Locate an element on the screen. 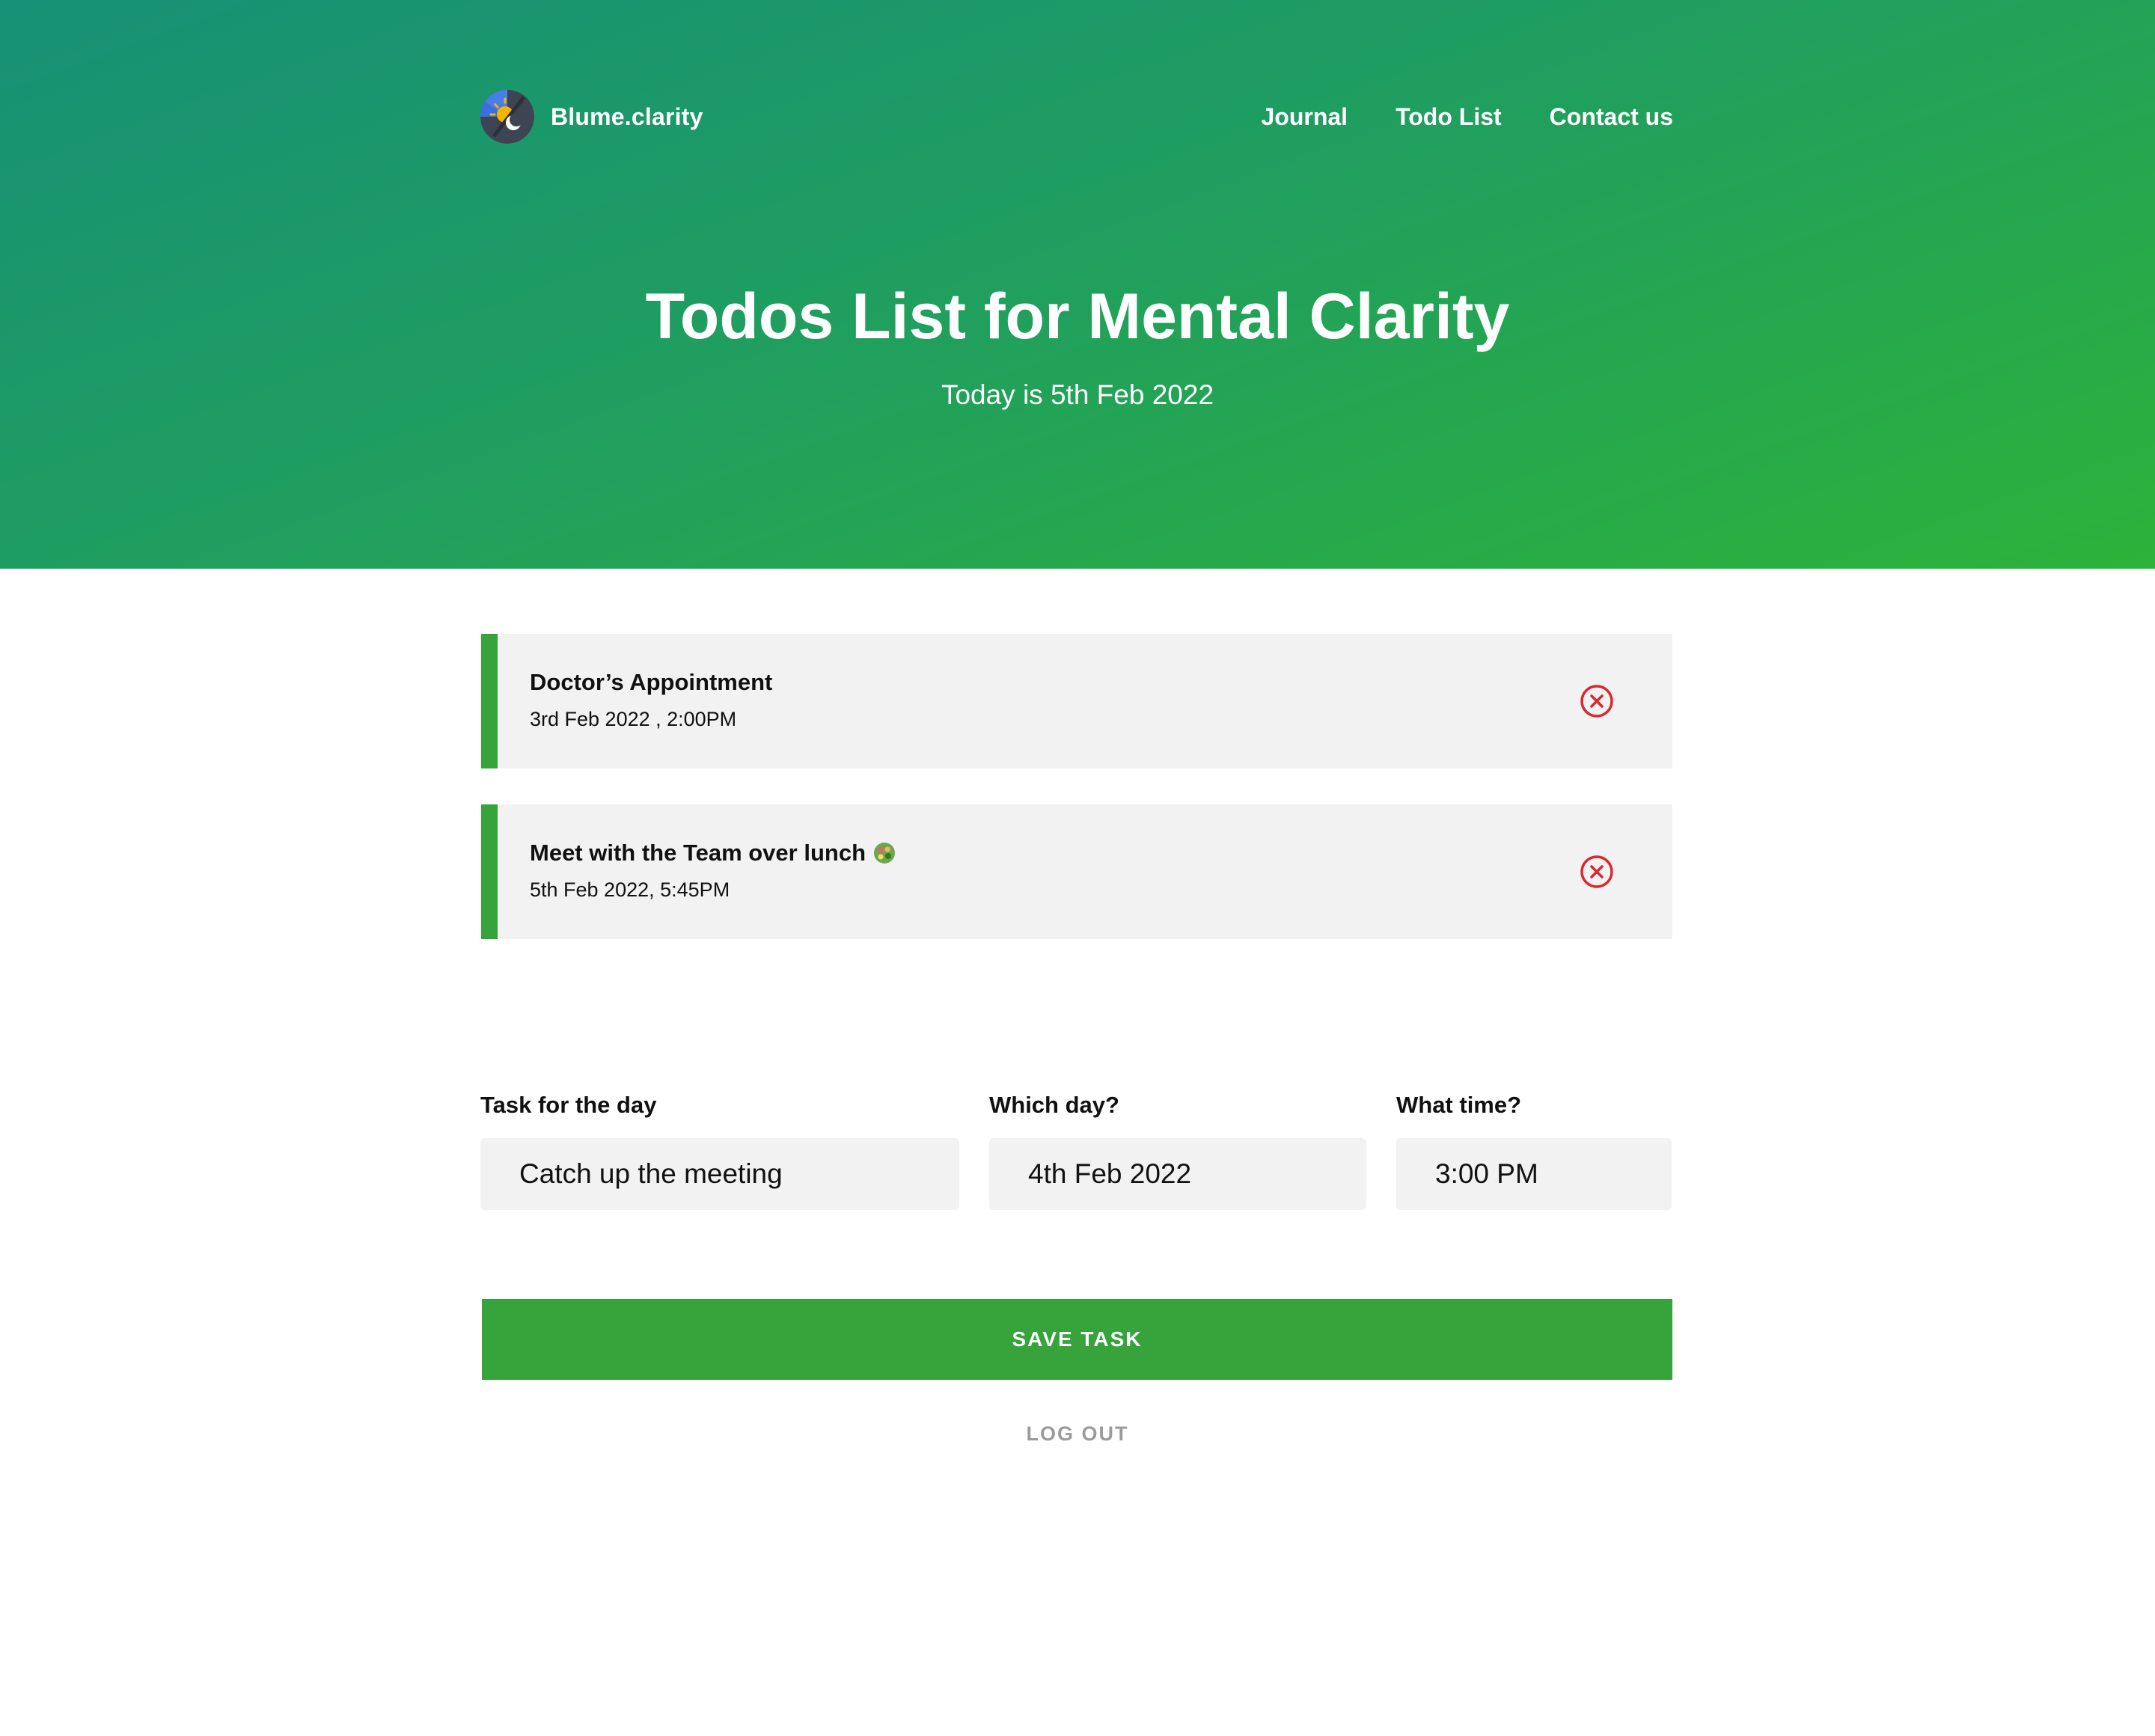 This screenshot has width=2155, height=1736. logout-row: LOG OUT is located at coordinates (1077, 1434).